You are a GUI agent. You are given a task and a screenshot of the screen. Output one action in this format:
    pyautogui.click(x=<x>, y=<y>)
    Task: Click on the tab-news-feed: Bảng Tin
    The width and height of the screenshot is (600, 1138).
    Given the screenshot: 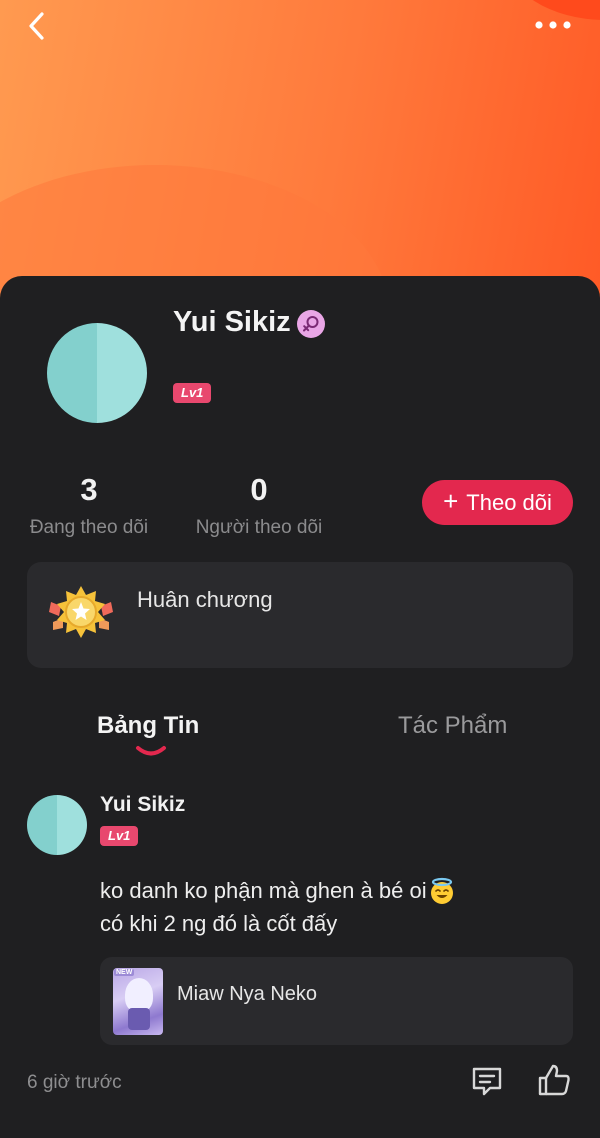 What is the action you would take?
    pyautogui.click(x=148, y=726)
    